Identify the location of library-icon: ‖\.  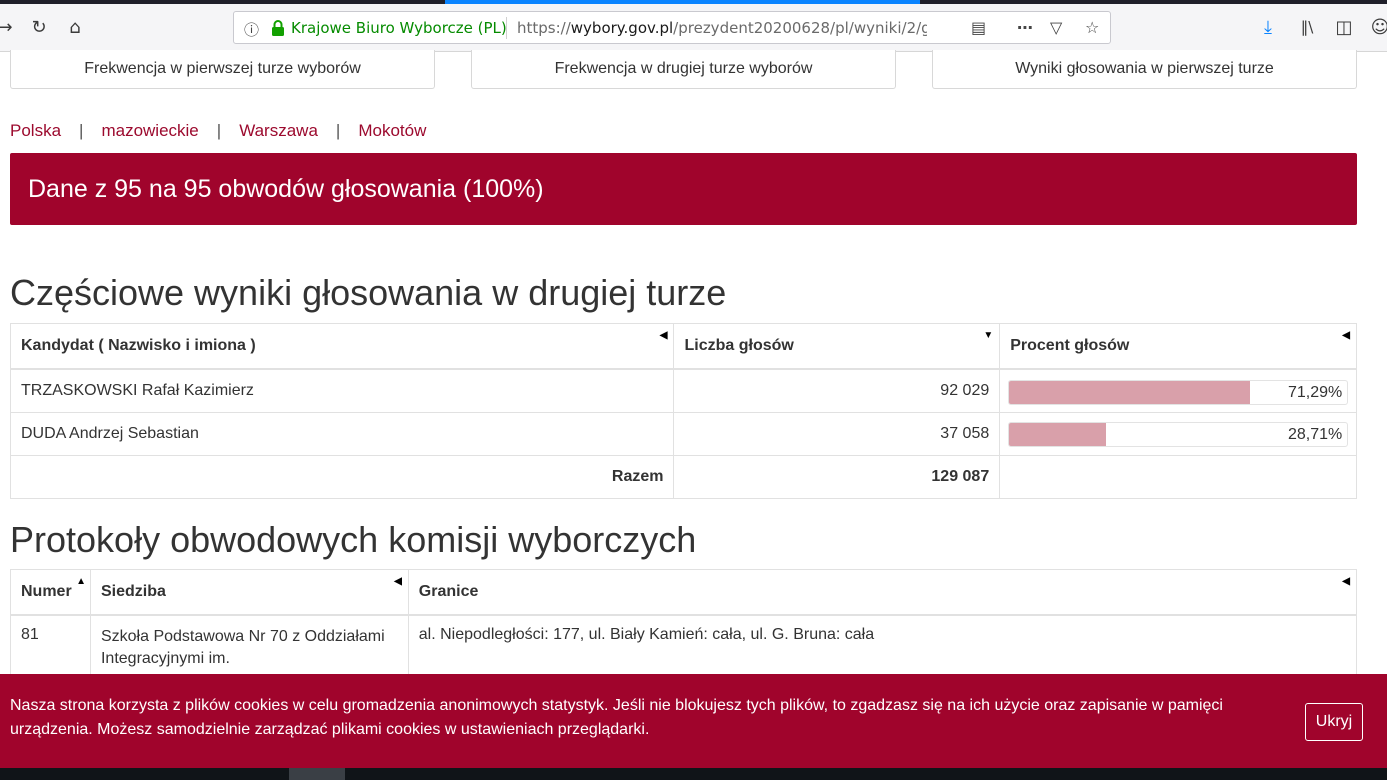
(1307, 27).